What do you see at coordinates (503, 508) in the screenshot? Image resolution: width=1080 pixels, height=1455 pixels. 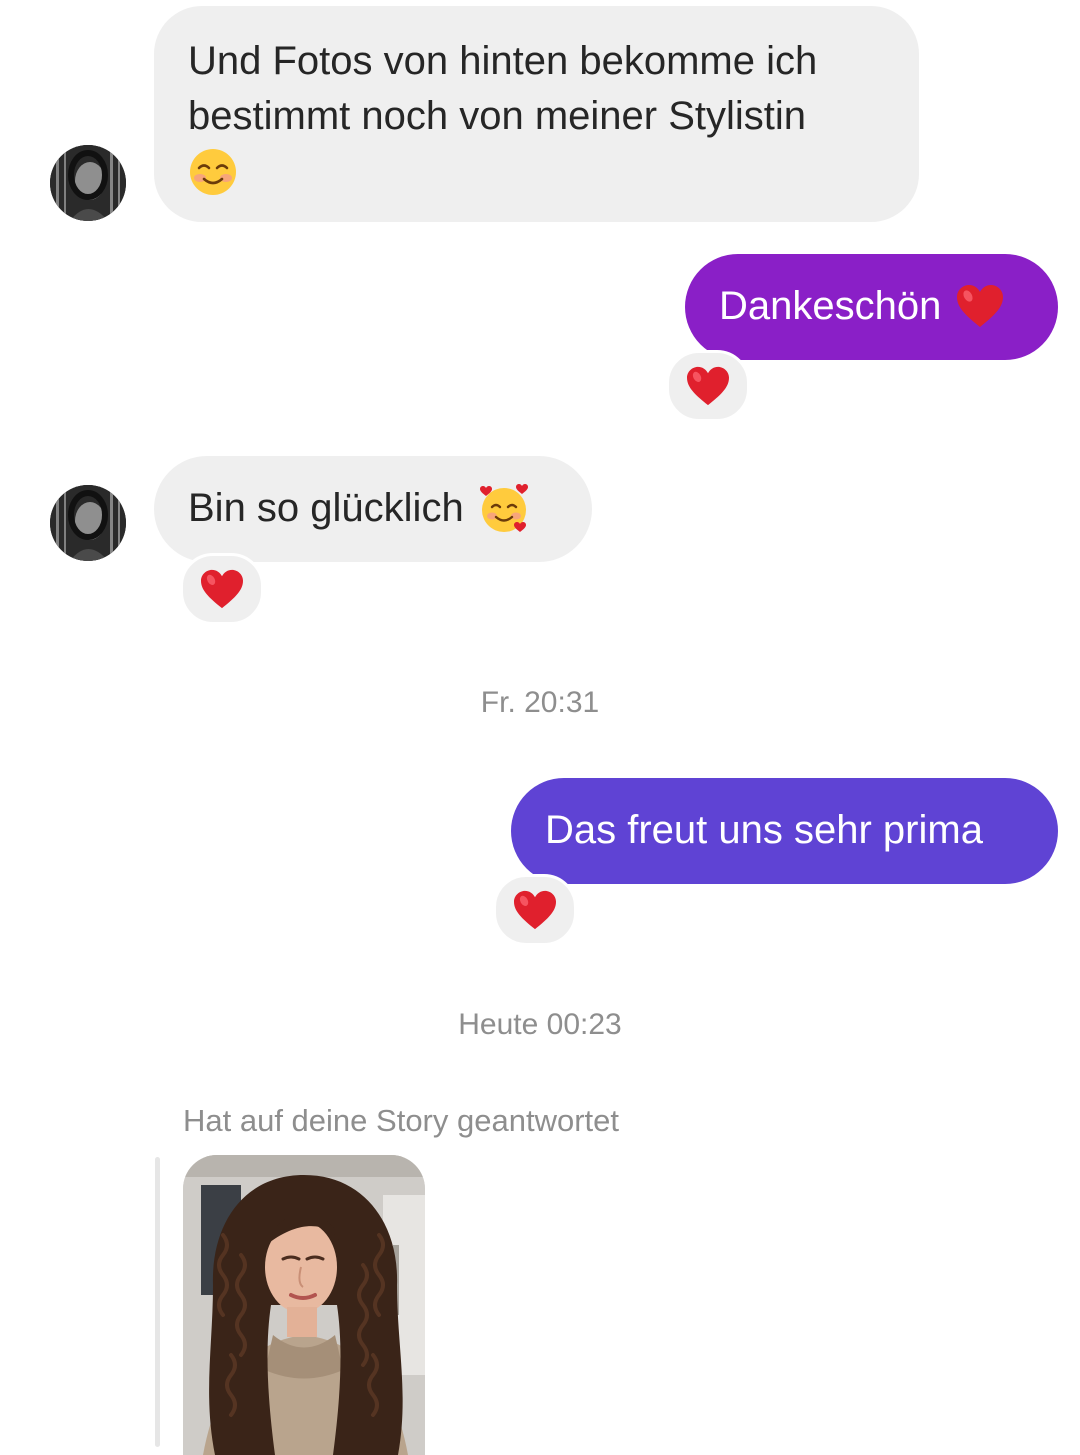 I see `smiling-face-with-hearts-icon` at bounding box center [503, 508].